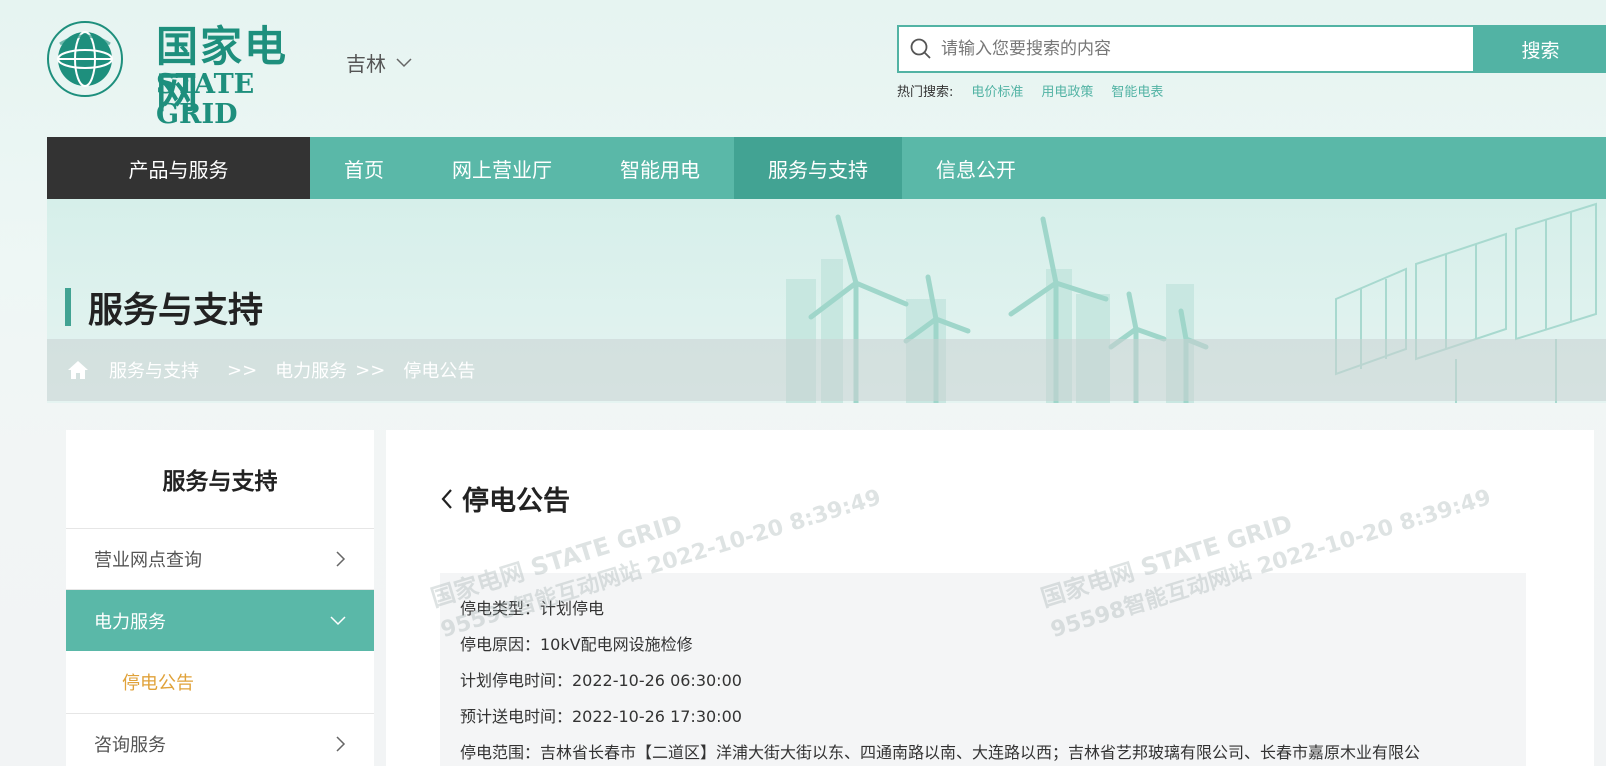  I want to click on region-selector: 吉林, so click(379, 62).